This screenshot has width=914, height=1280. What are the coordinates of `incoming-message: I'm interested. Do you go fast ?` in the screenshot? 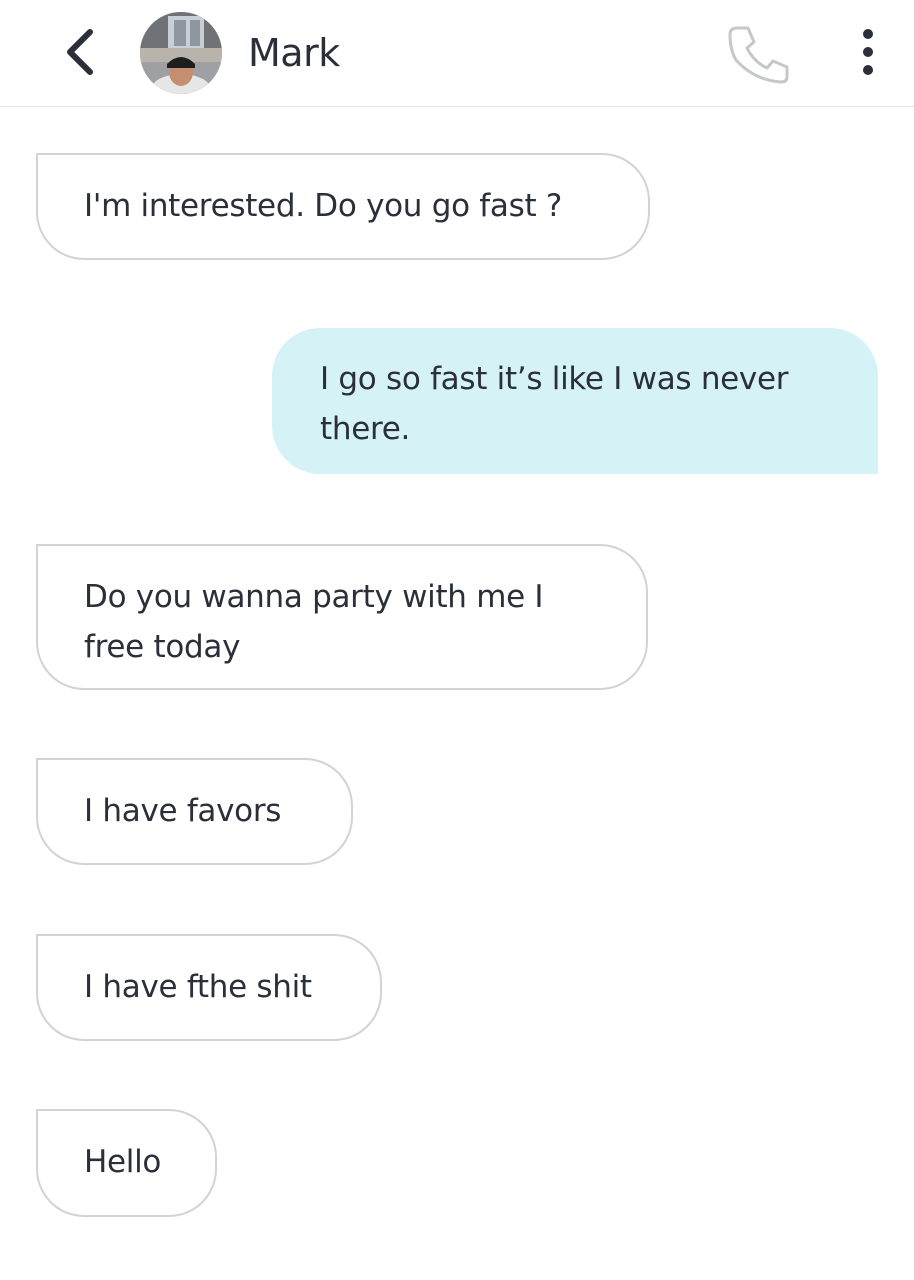 It's located at (343, 206).